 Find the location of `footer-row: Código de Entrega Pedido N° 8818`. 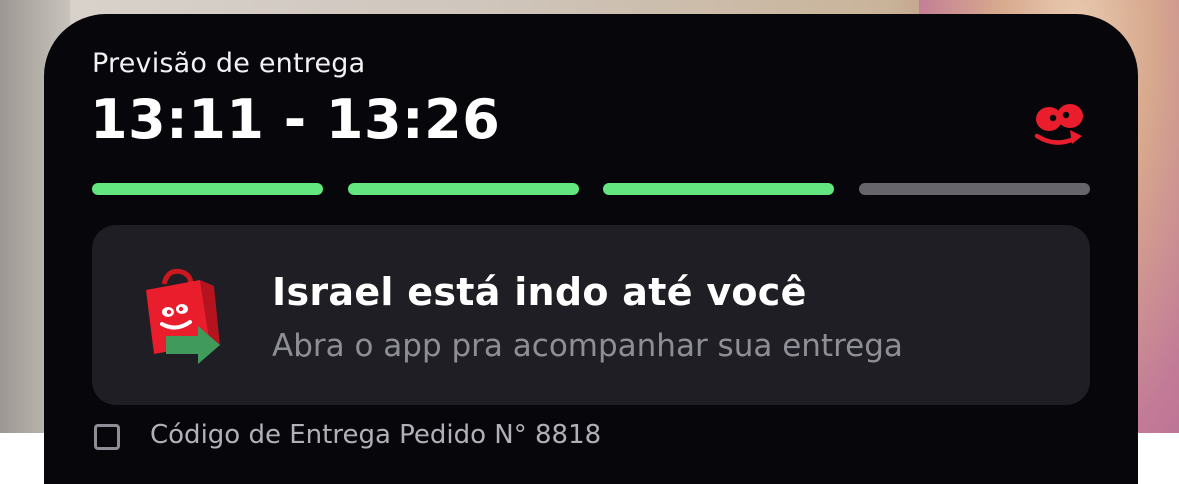

footer-row: Código de Entrega Pedido N° 8818 is located at coordinates (347, 437).